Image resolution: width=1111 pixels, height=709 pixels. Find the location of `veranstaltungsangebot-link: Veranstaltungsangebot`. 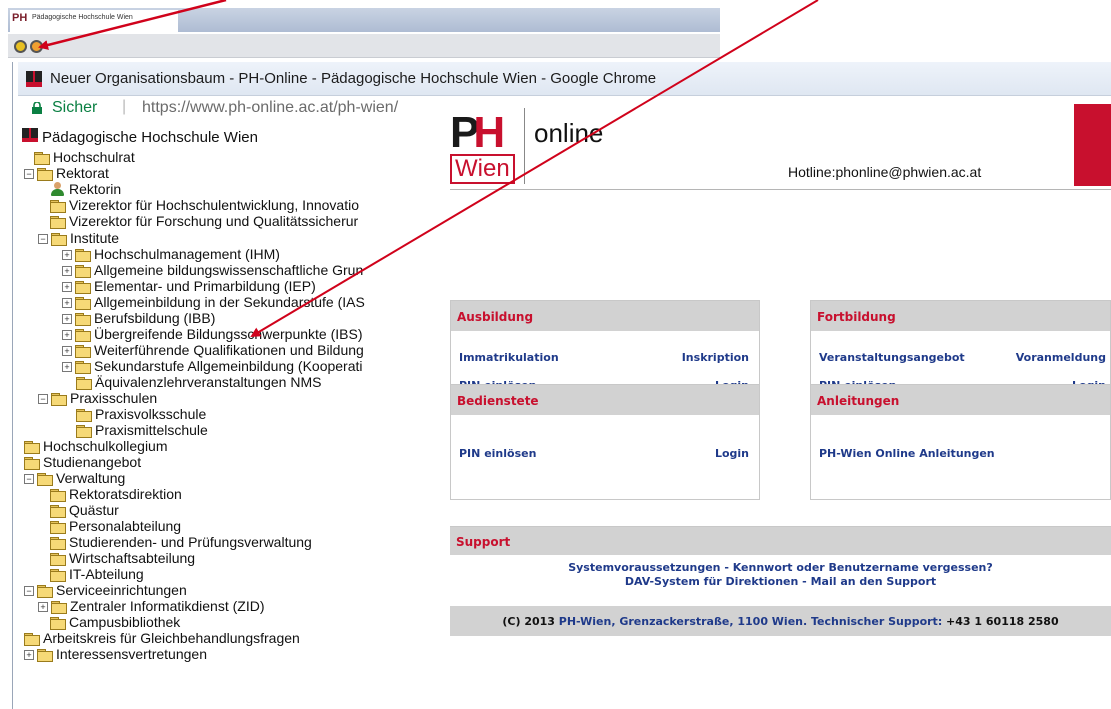

veranstaltungsangebot-link: Veranstaltungsangebot is located at coordinates (892, 357).